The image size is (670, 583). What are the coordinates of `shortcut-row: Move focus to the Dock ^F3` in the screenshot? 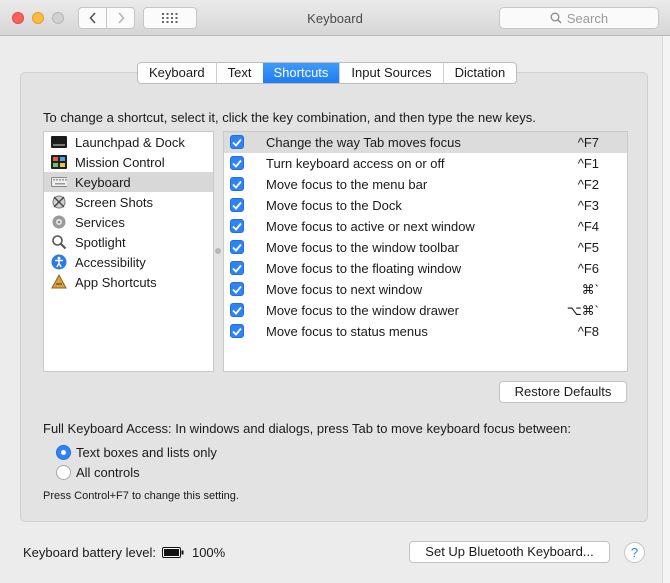 It's located at (425, 205).